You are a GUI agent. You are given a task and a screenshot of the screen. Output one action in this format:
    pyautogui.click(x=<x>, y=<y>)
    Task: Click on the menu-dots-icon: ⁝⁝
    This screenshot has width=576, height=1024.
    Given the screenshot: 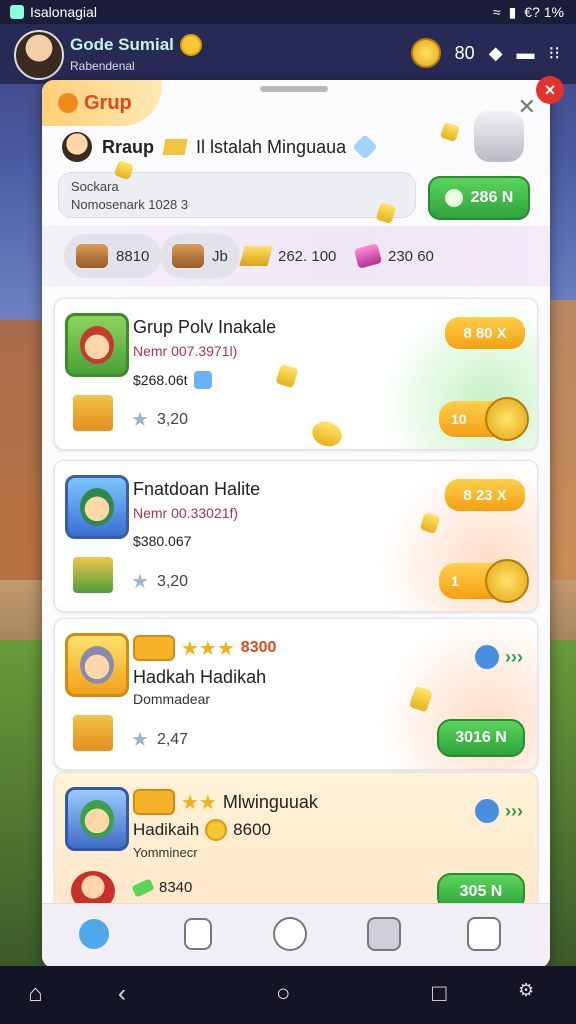 What is the action you would take?
    pyautogui.click(x=554, y=53)
    